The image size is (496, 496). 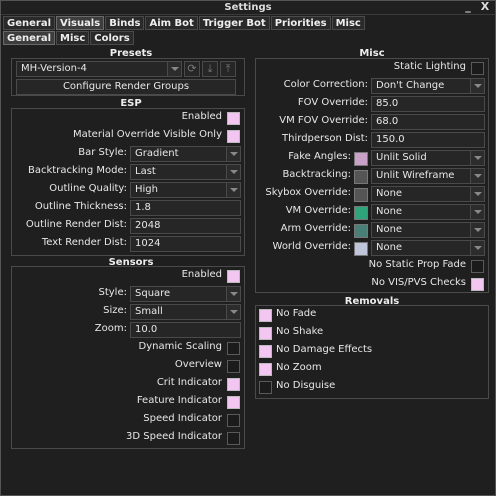 What do you see at coordinates (146, 189) in the screenshot?
I see `outline-quality-value: High` at bounding box center [146, 189].